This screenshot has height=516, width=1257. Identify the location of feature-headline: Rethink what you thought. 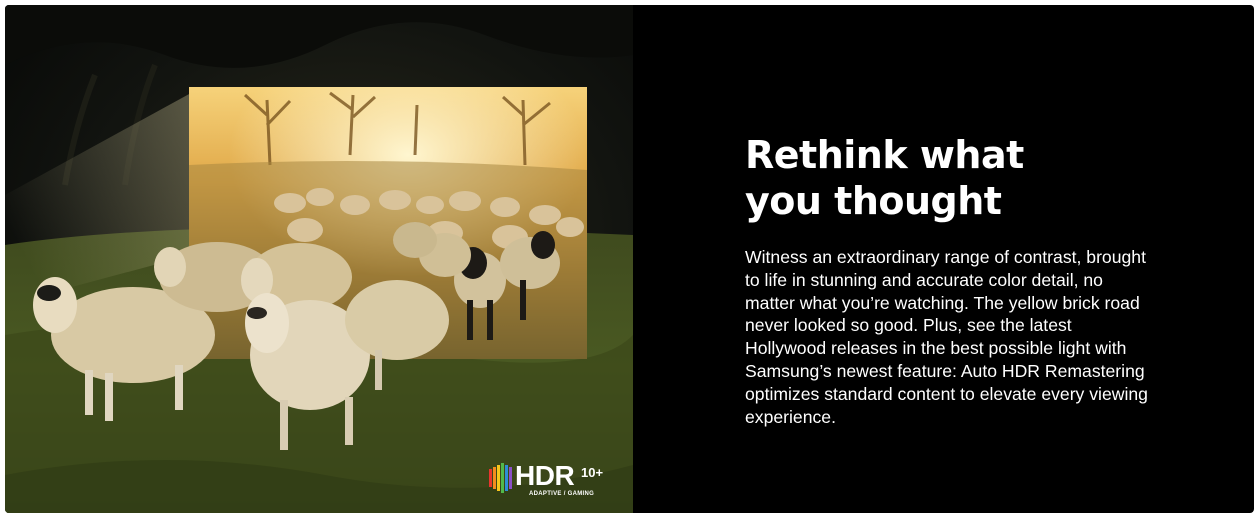
(884, 178).